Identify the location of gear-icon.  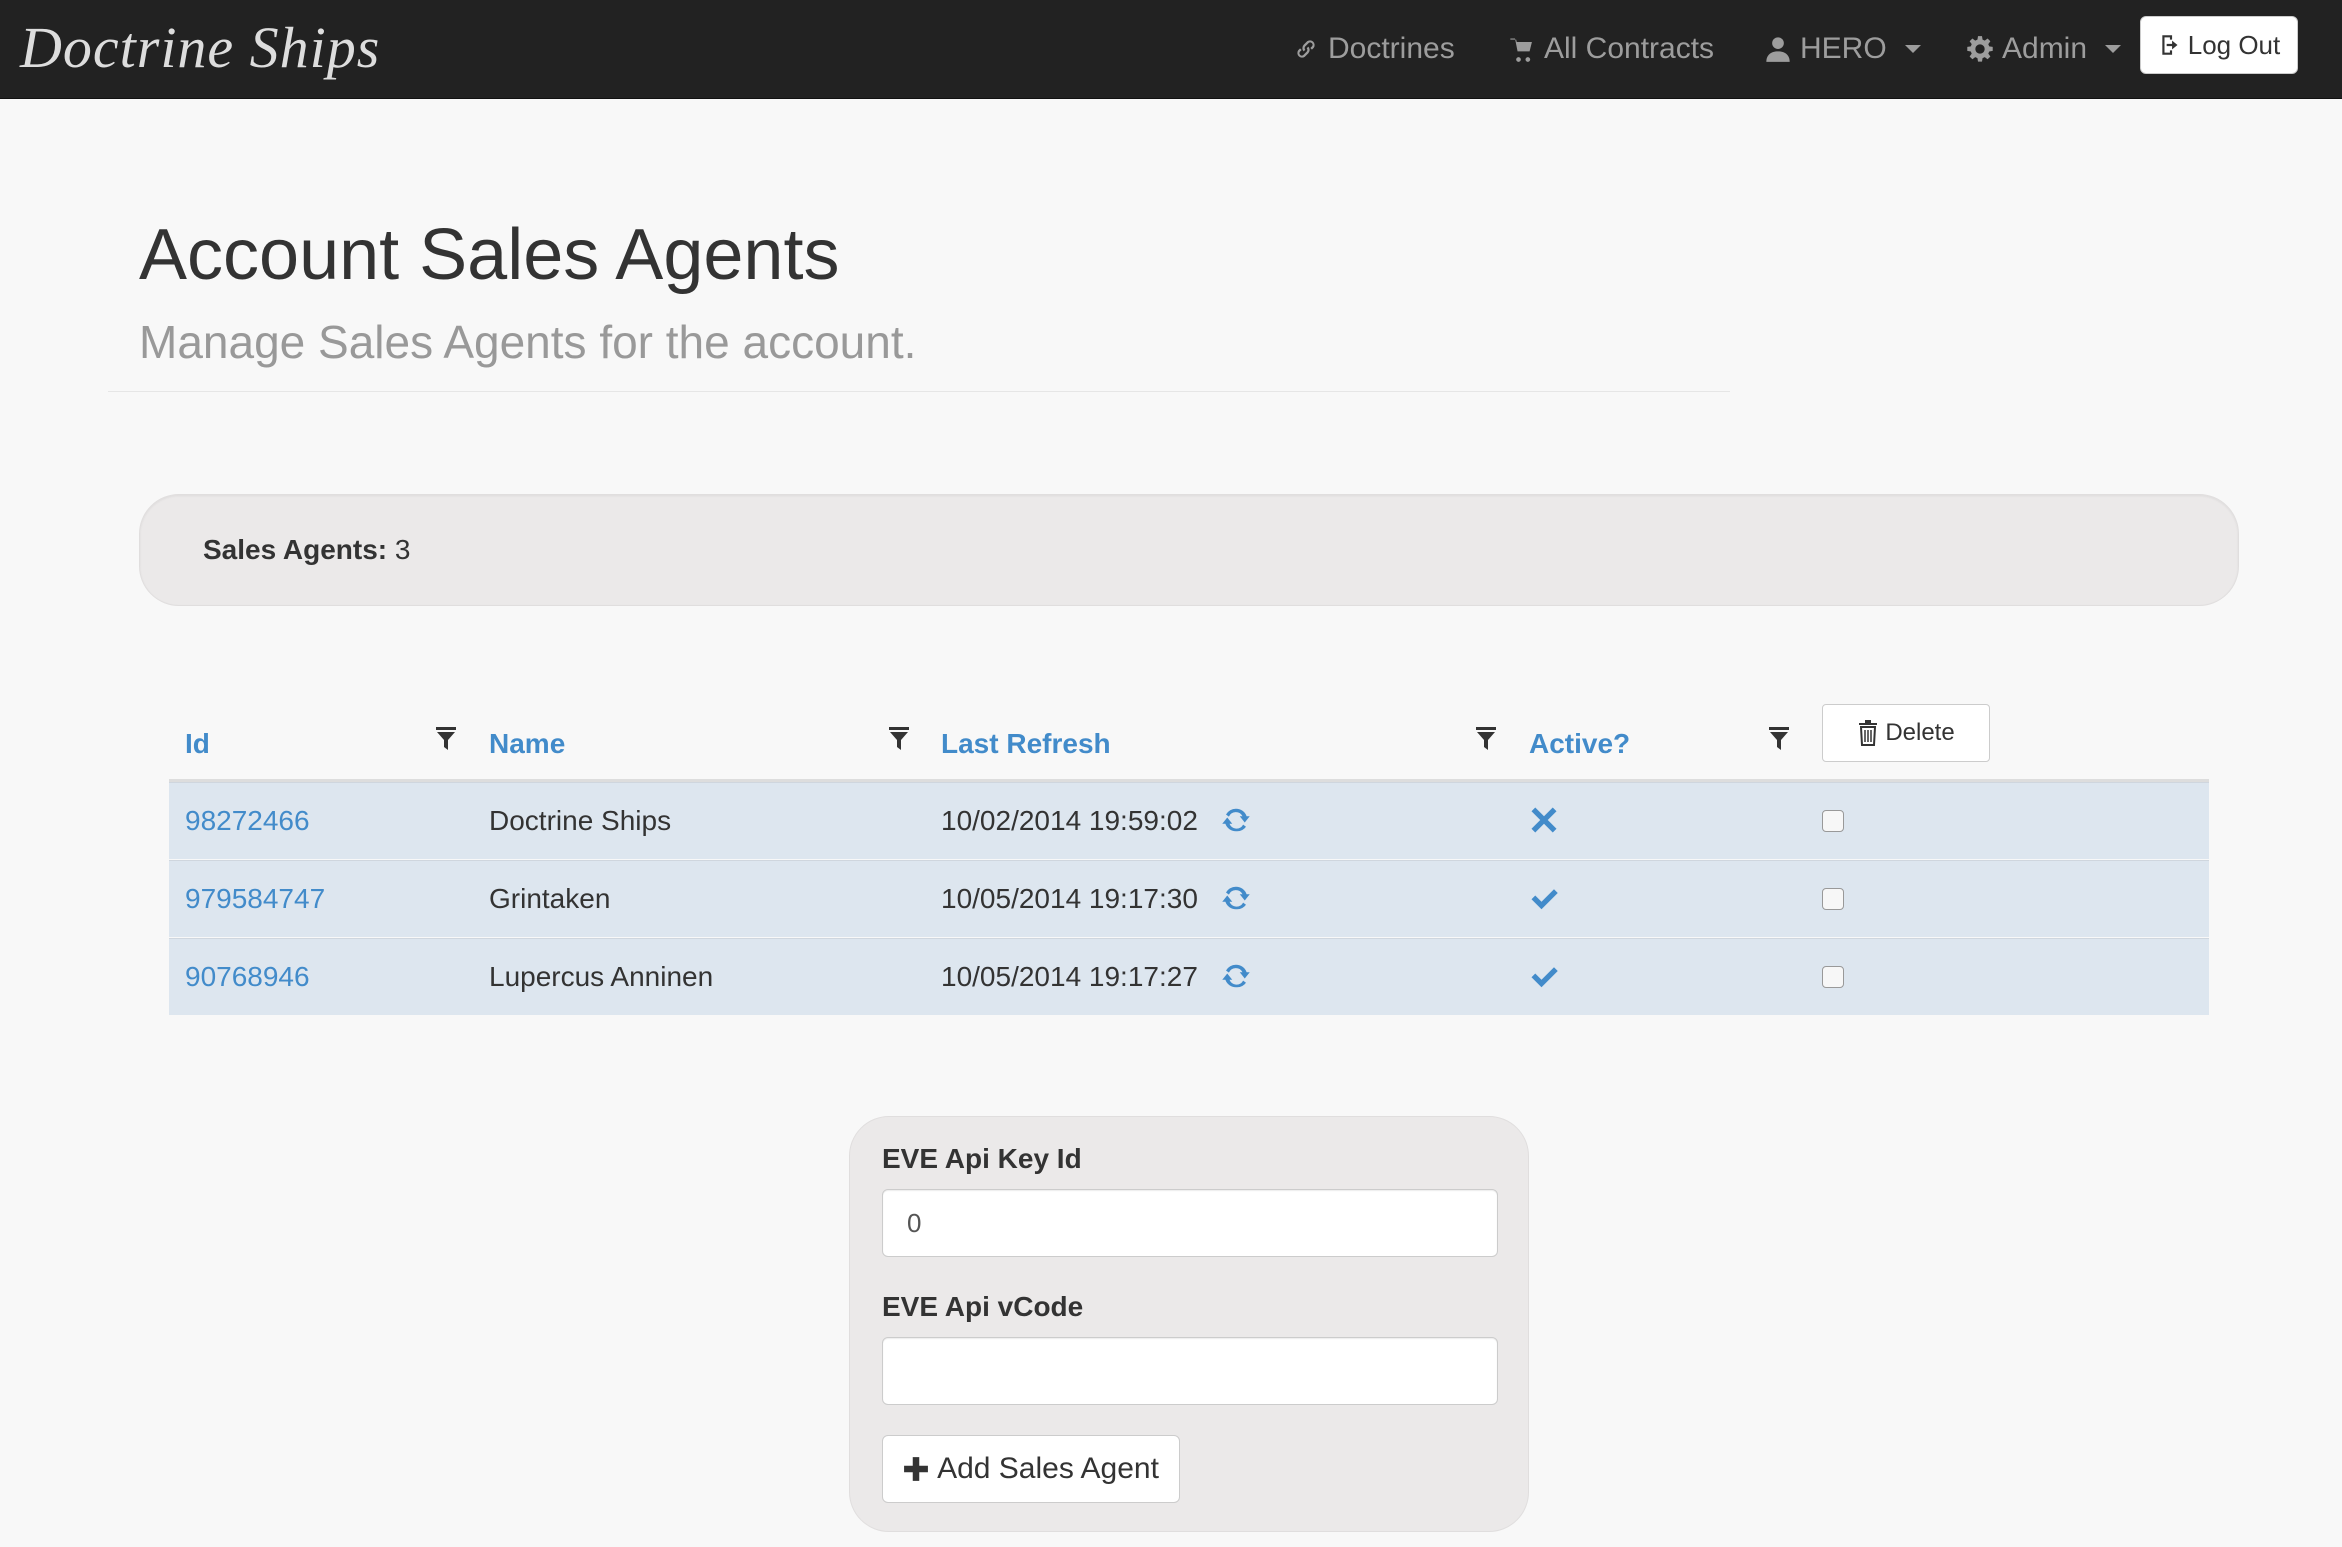
(1980, 49).